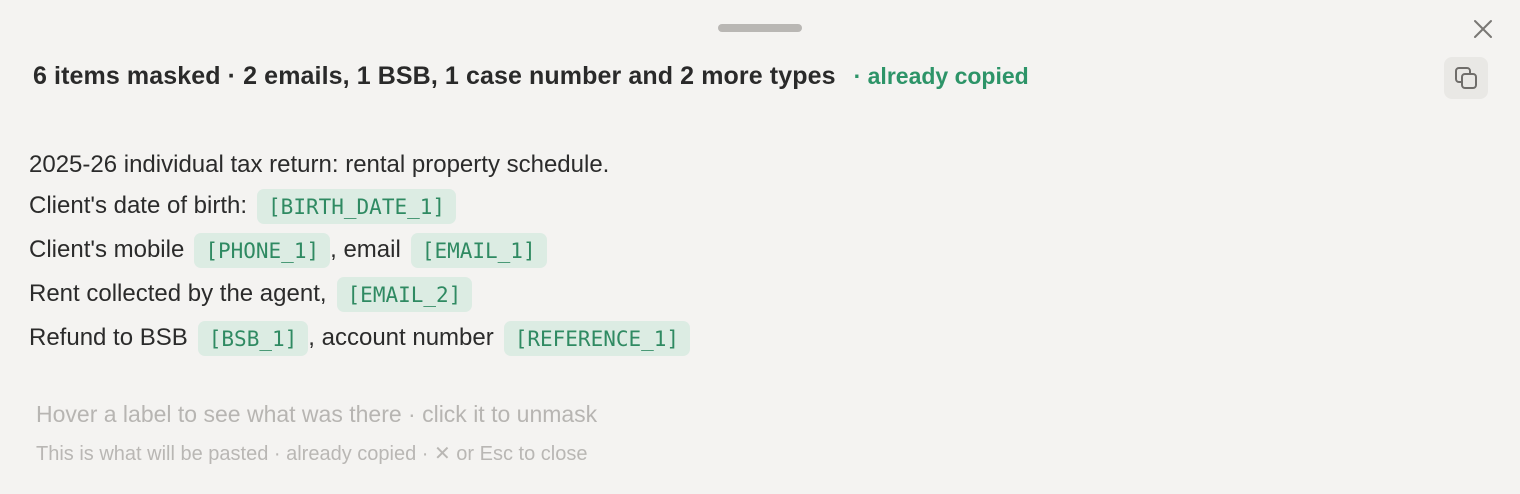  What do you see at coordinates (401, 337) in the screenshot?
I see `line-text: , account number` at bounding box center [401, 337].